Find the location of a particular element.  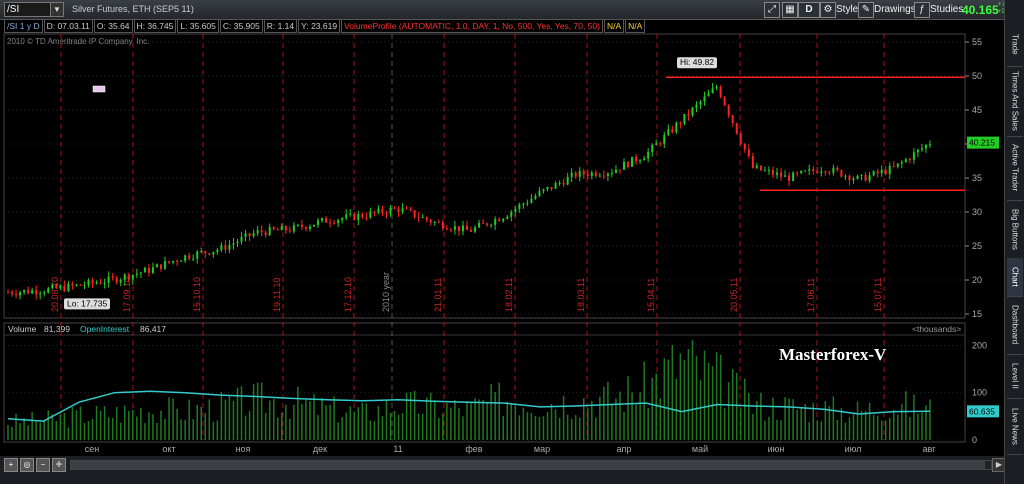

zoom-reset-icon: ◎ is located at coordinates (27, 465).